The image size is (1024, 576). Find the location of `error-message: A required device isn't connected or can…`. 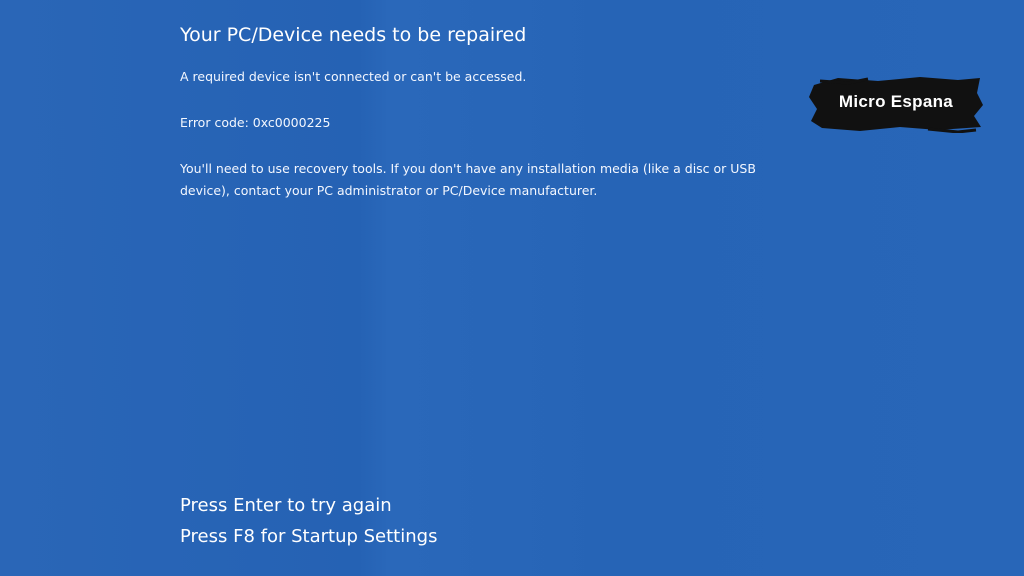

error-message: A required device isn't connected or can… is located at coordinates (353, 76).